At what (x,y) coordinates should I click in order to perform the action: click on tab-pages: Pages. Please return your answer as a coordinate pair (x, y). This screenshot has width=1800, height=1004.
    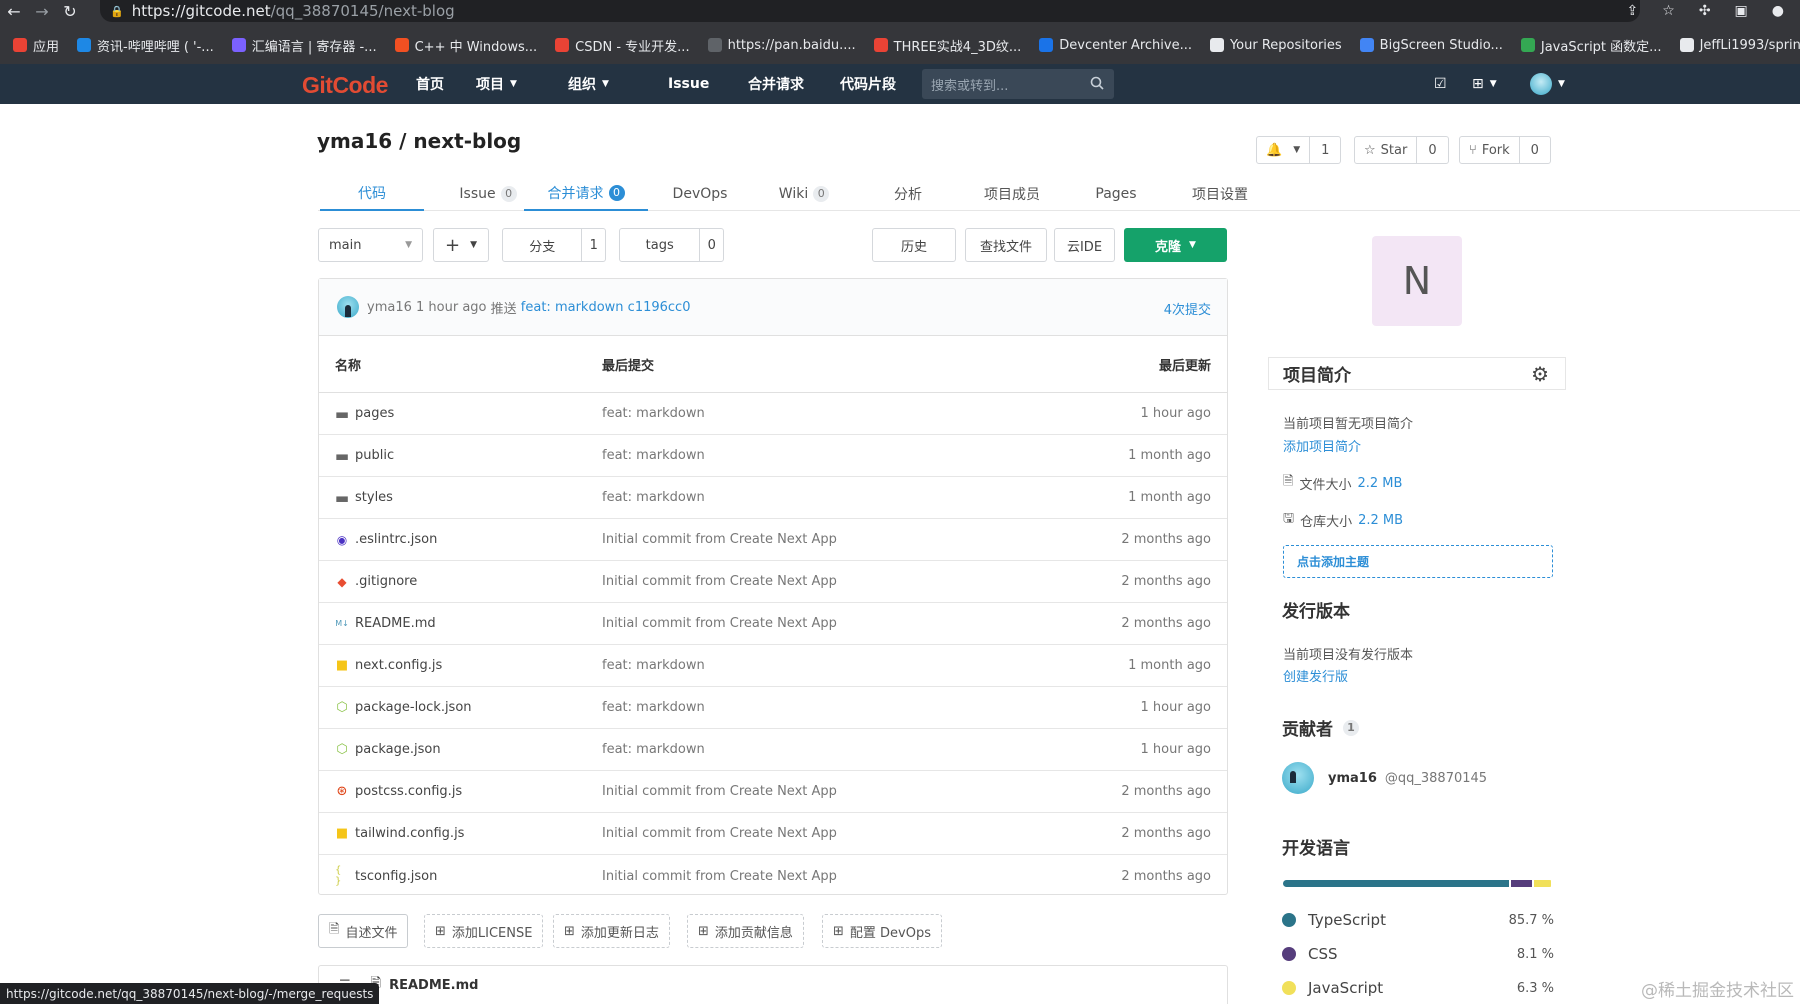
    Looking at the image, I should click on (1116, 193).